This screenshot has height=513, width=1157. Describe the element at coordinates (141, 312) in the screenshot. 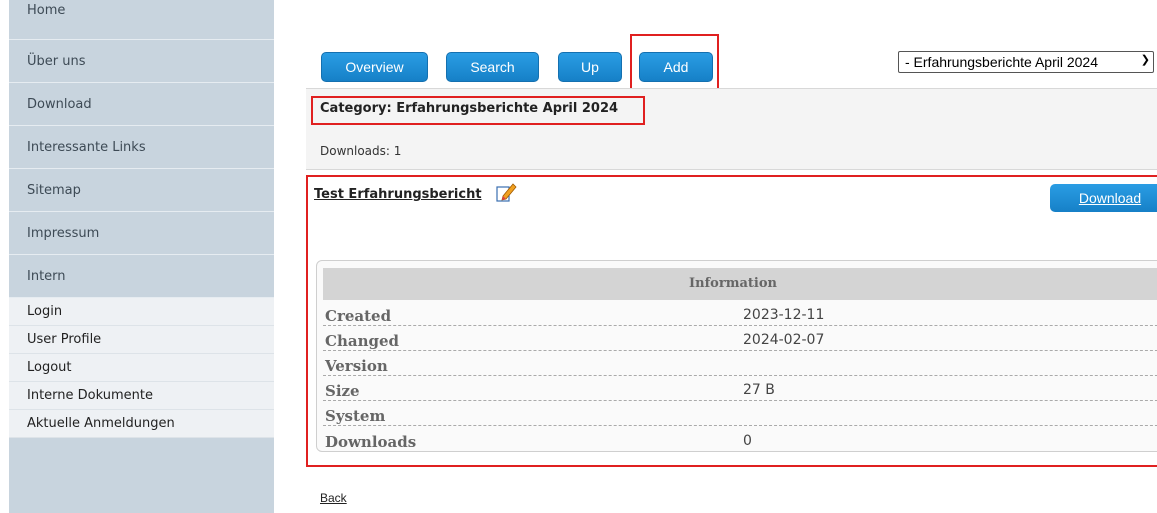

I see `subnav-item-login: Login` at that location.